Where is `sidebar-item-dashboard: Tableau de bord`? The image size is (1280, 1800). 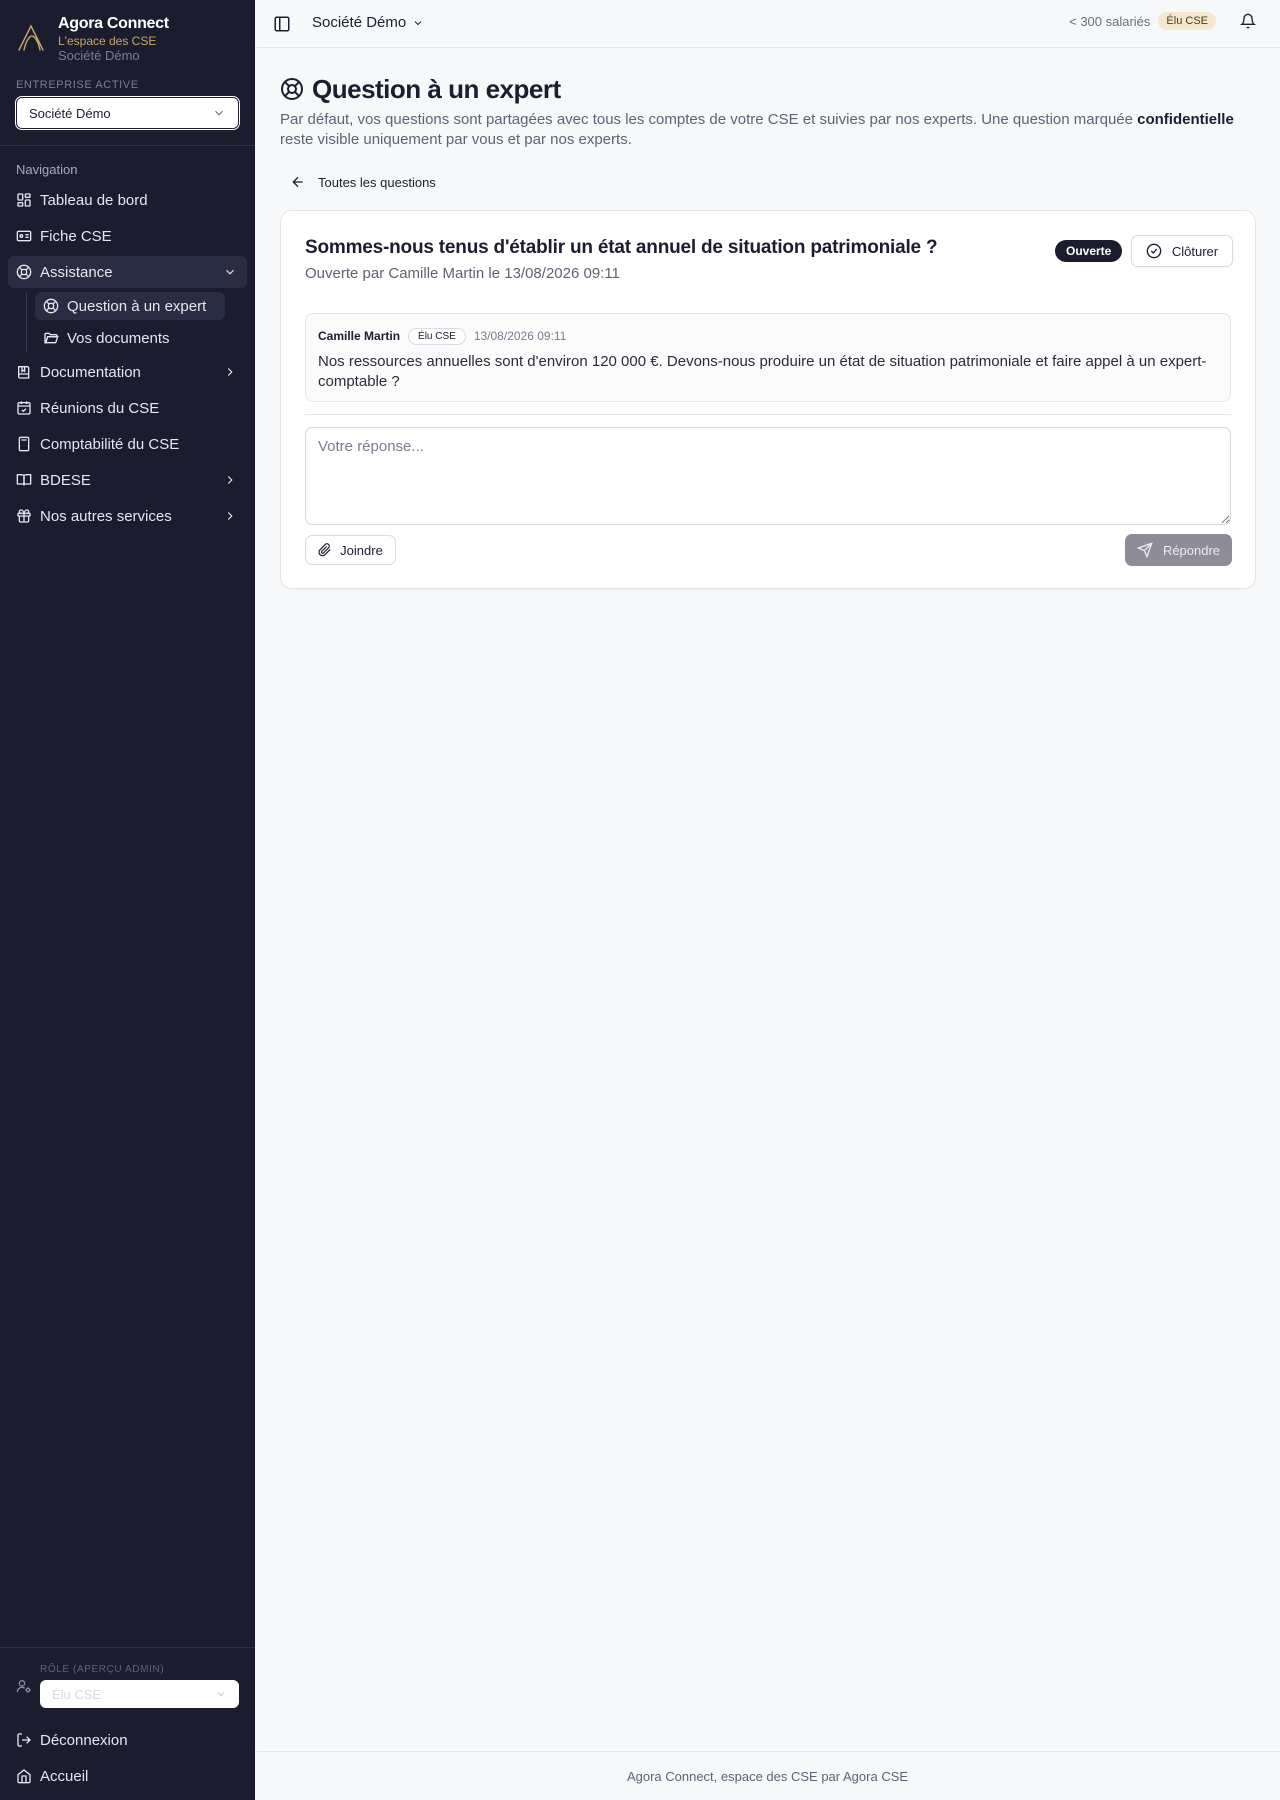
sidebar-item-dashboard: Tableau de bord is located at coordinates (127, 200).